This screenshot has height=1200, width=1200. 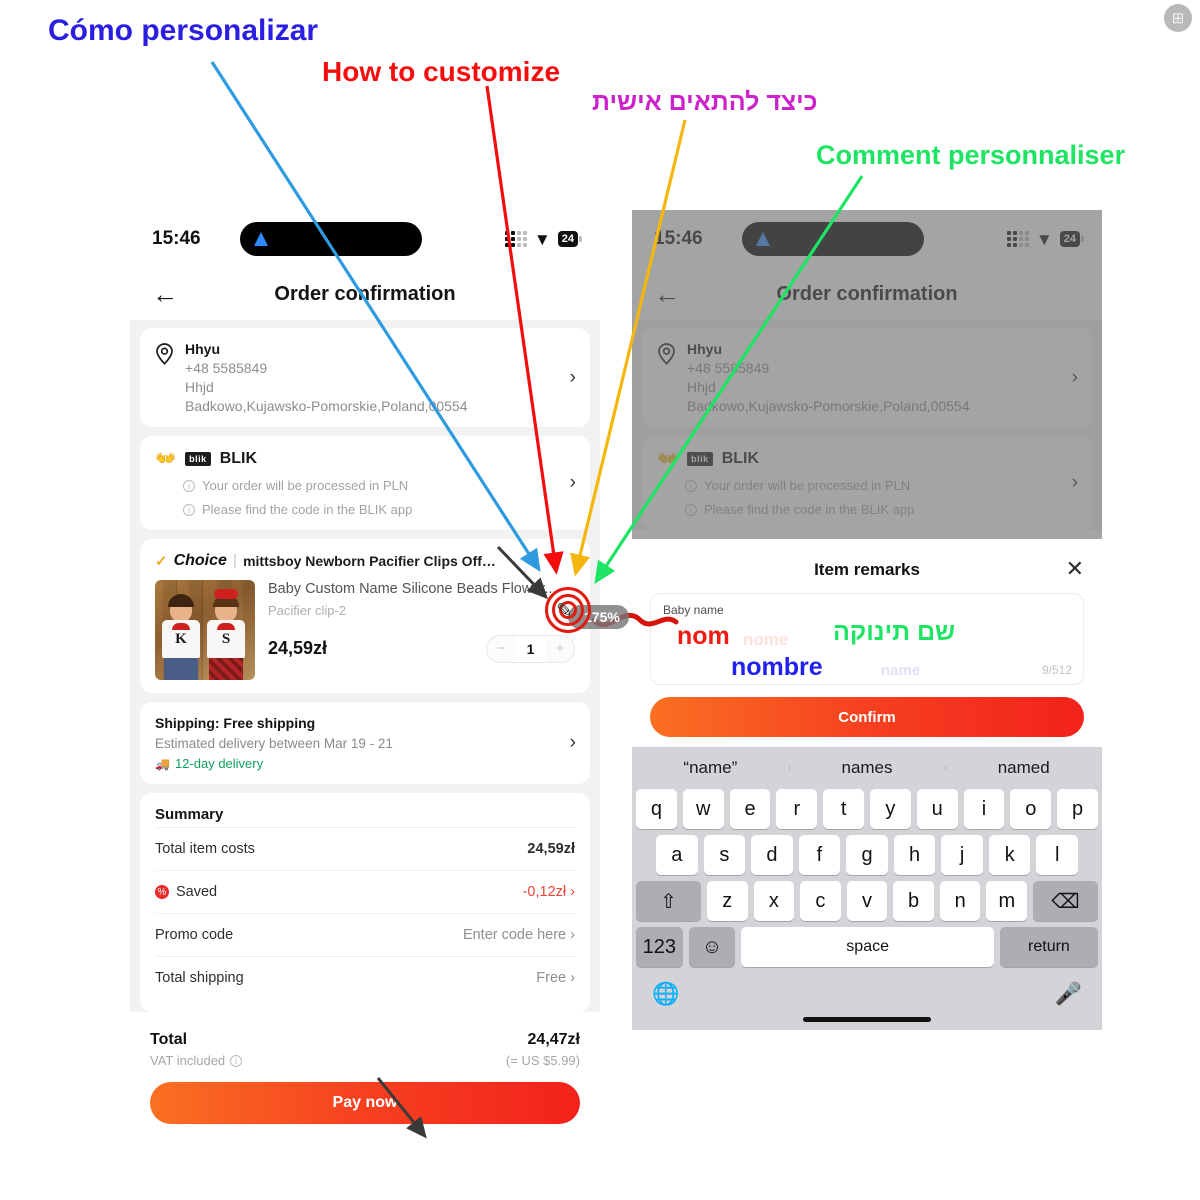 I want to click on thumbnail-letter-right: S, so click(x=226, y=639).